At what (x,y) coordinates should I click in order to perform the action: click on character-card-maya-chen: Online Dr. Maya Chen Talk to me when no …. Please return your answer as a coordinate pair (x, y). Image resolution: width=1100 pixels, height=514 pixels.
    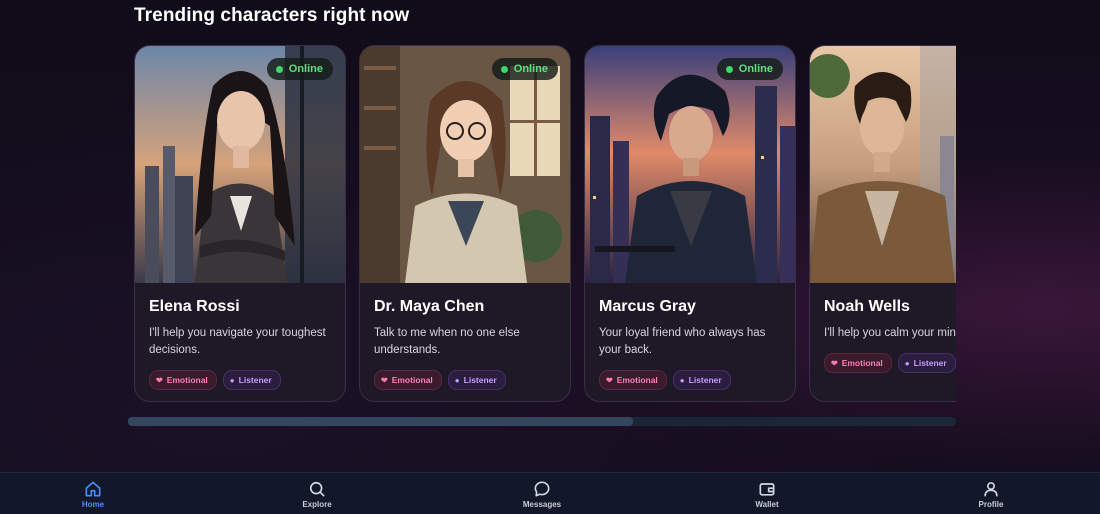
    Looking at the image, I should click on (465, 223).